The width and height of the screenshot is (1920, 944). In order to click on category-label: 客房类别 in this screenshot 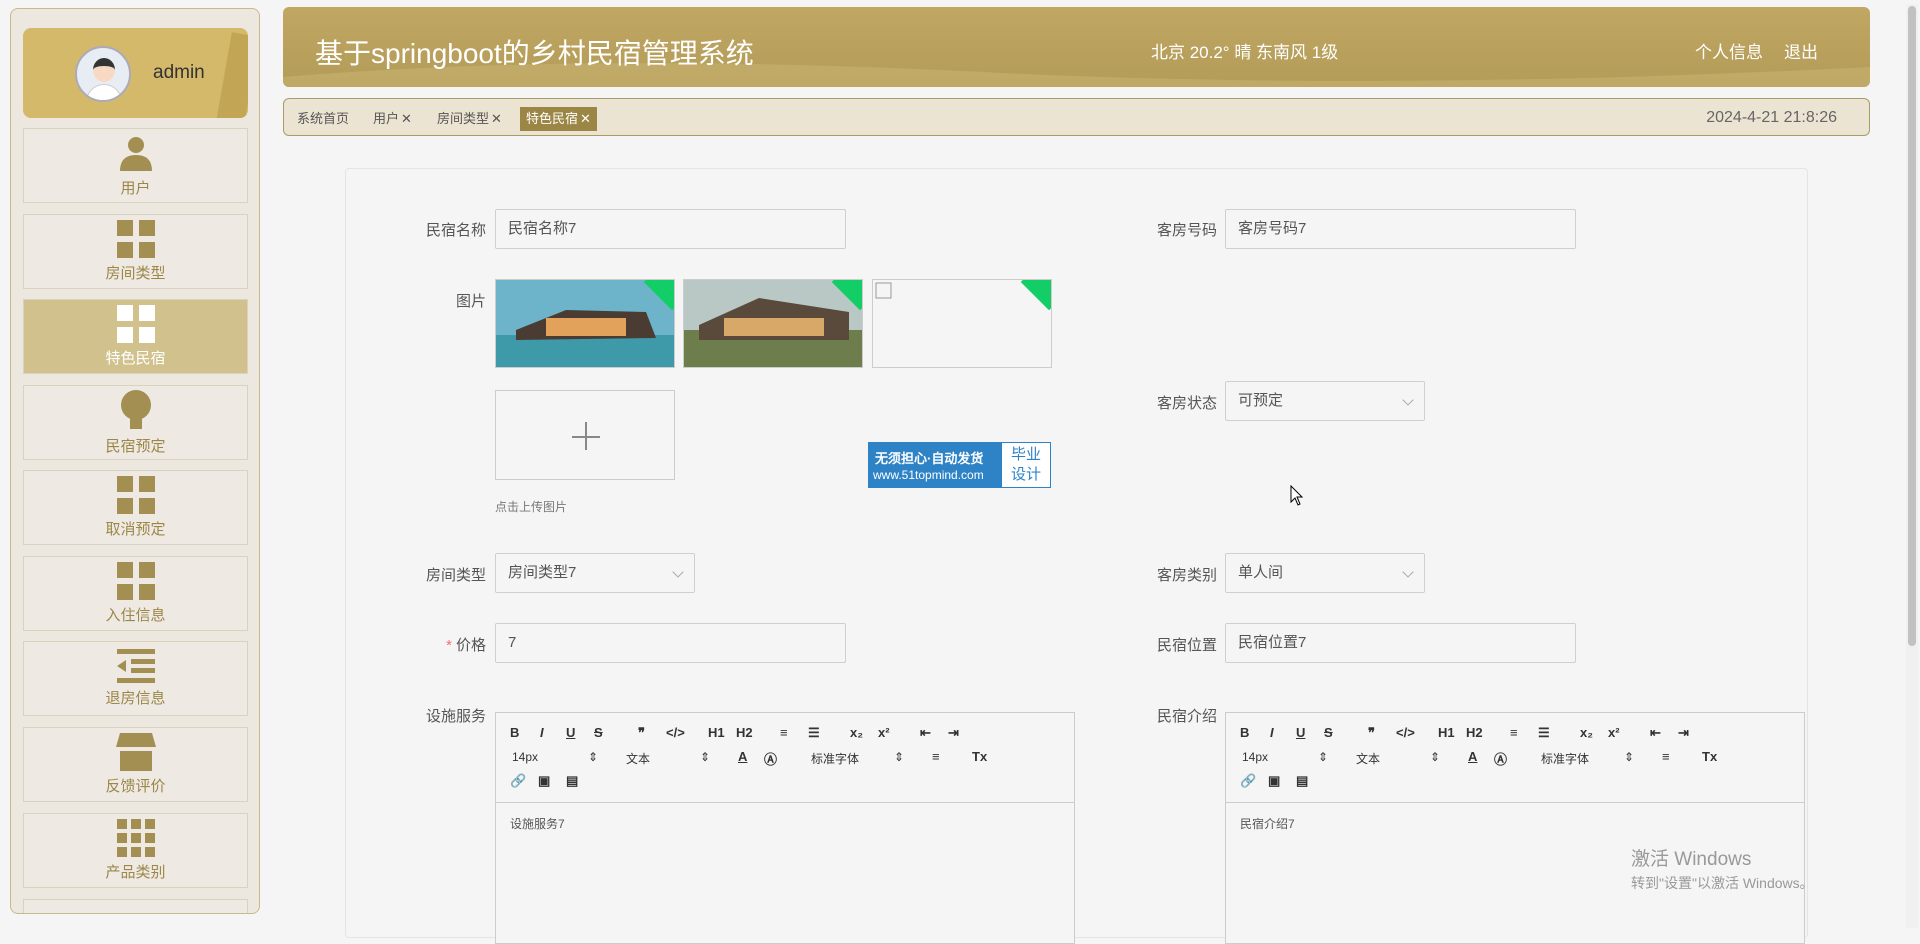, I will do `click(1186, 575)`.